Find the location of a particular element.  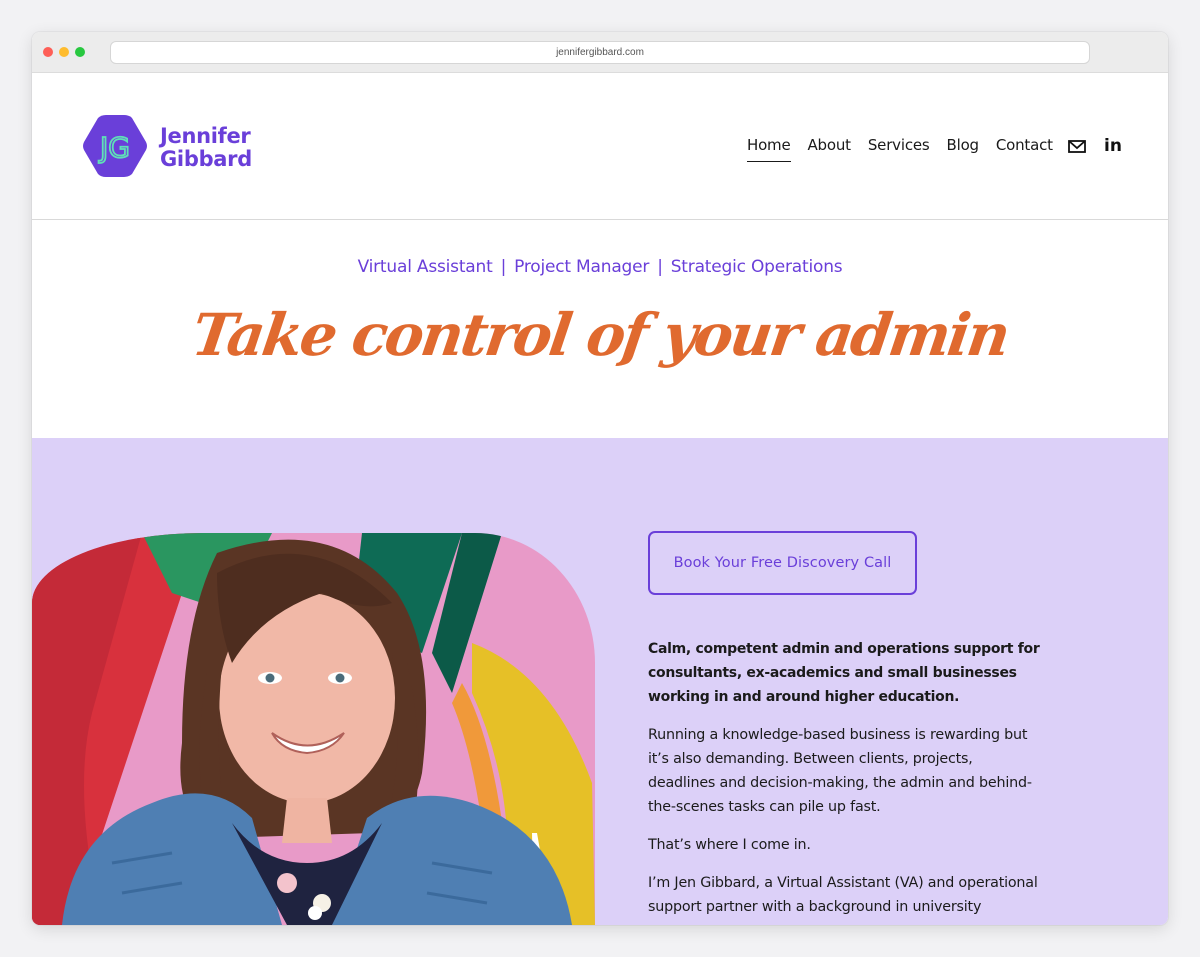

nav-blog: Blog is located at coordinates (963, 149).